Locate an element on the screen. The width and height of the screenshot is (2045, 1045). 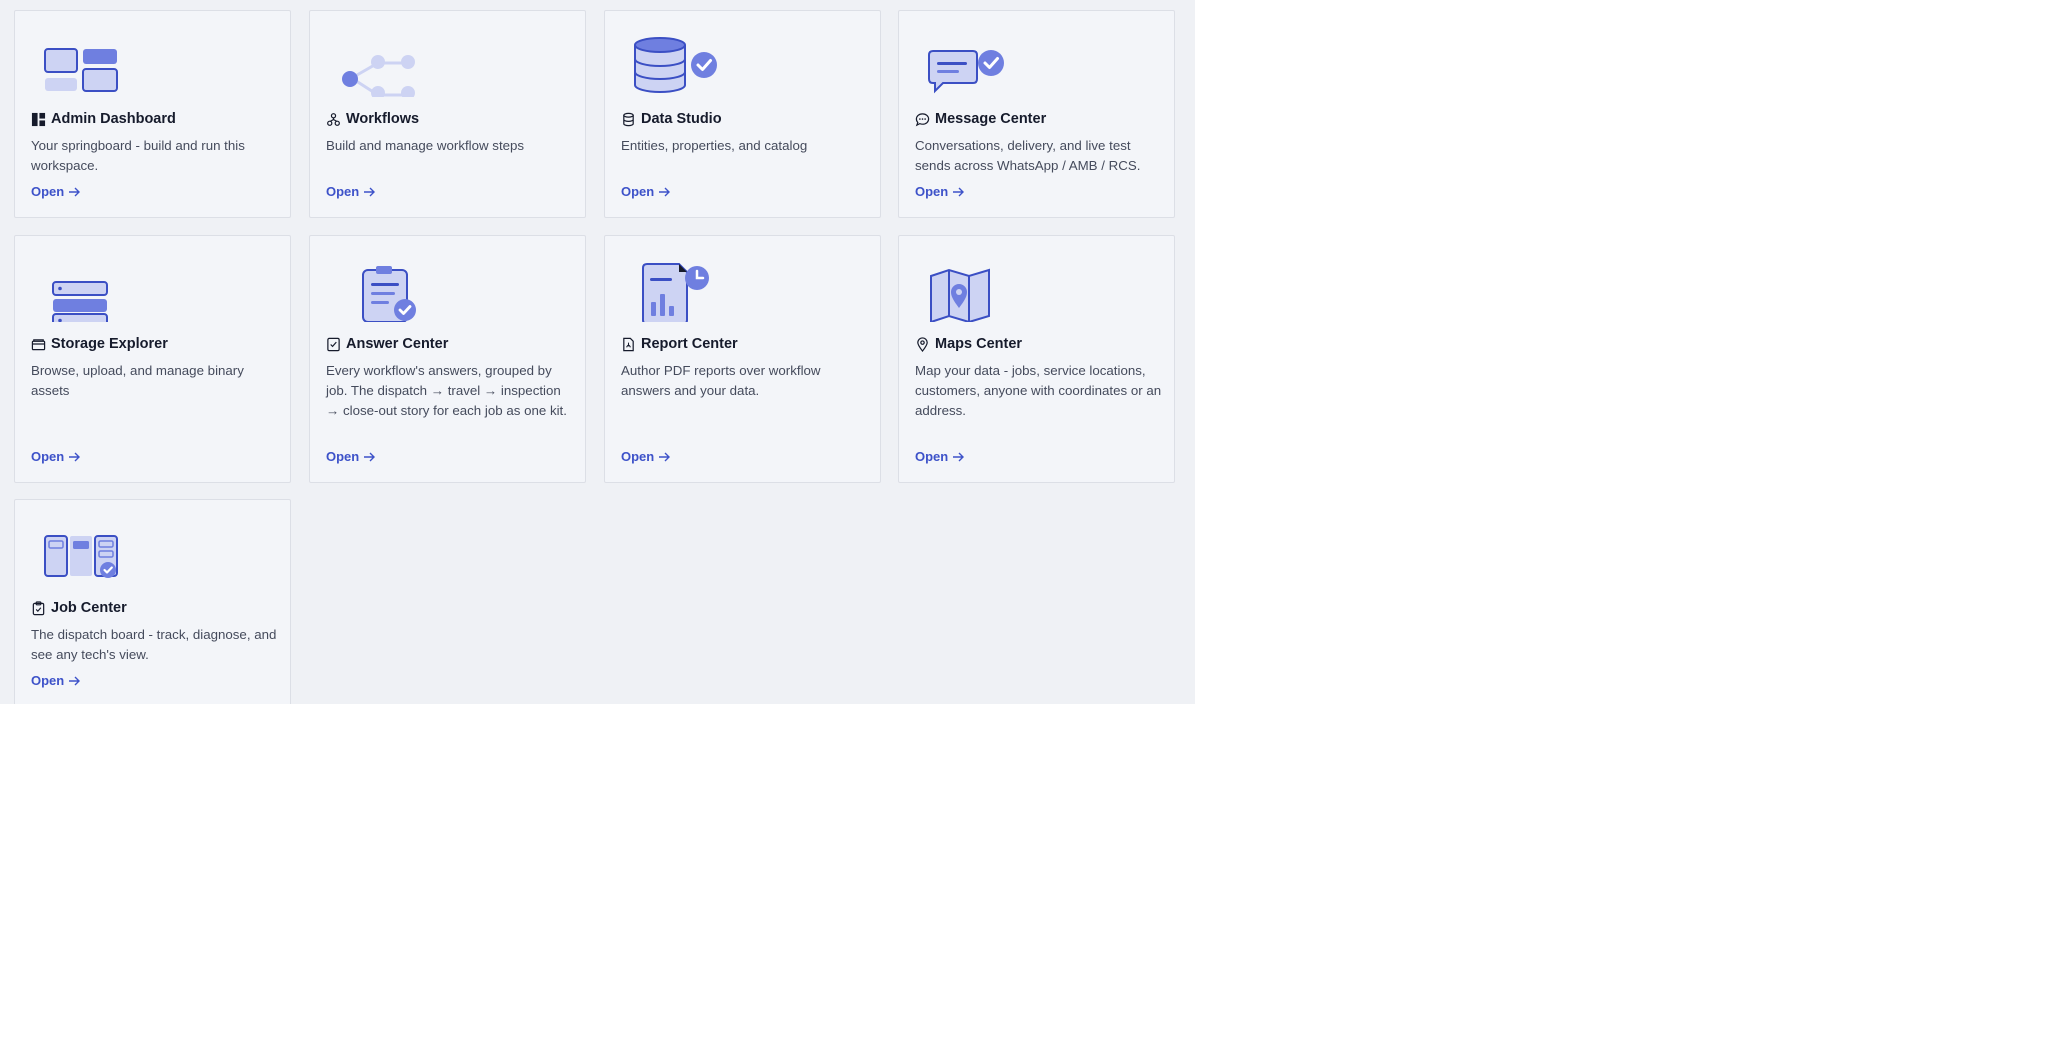
card-title: Report Center is located at coordinates (679, 344).